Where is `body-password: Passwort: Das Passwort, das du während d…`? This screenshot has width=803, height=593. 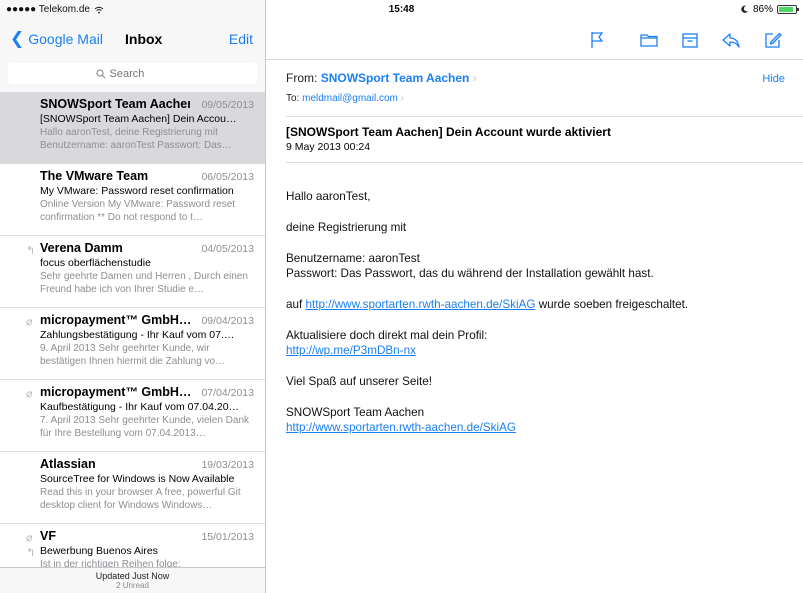 body-password: Passwort: Das Passwort, das du während d… is located at coordinates (470, 273).